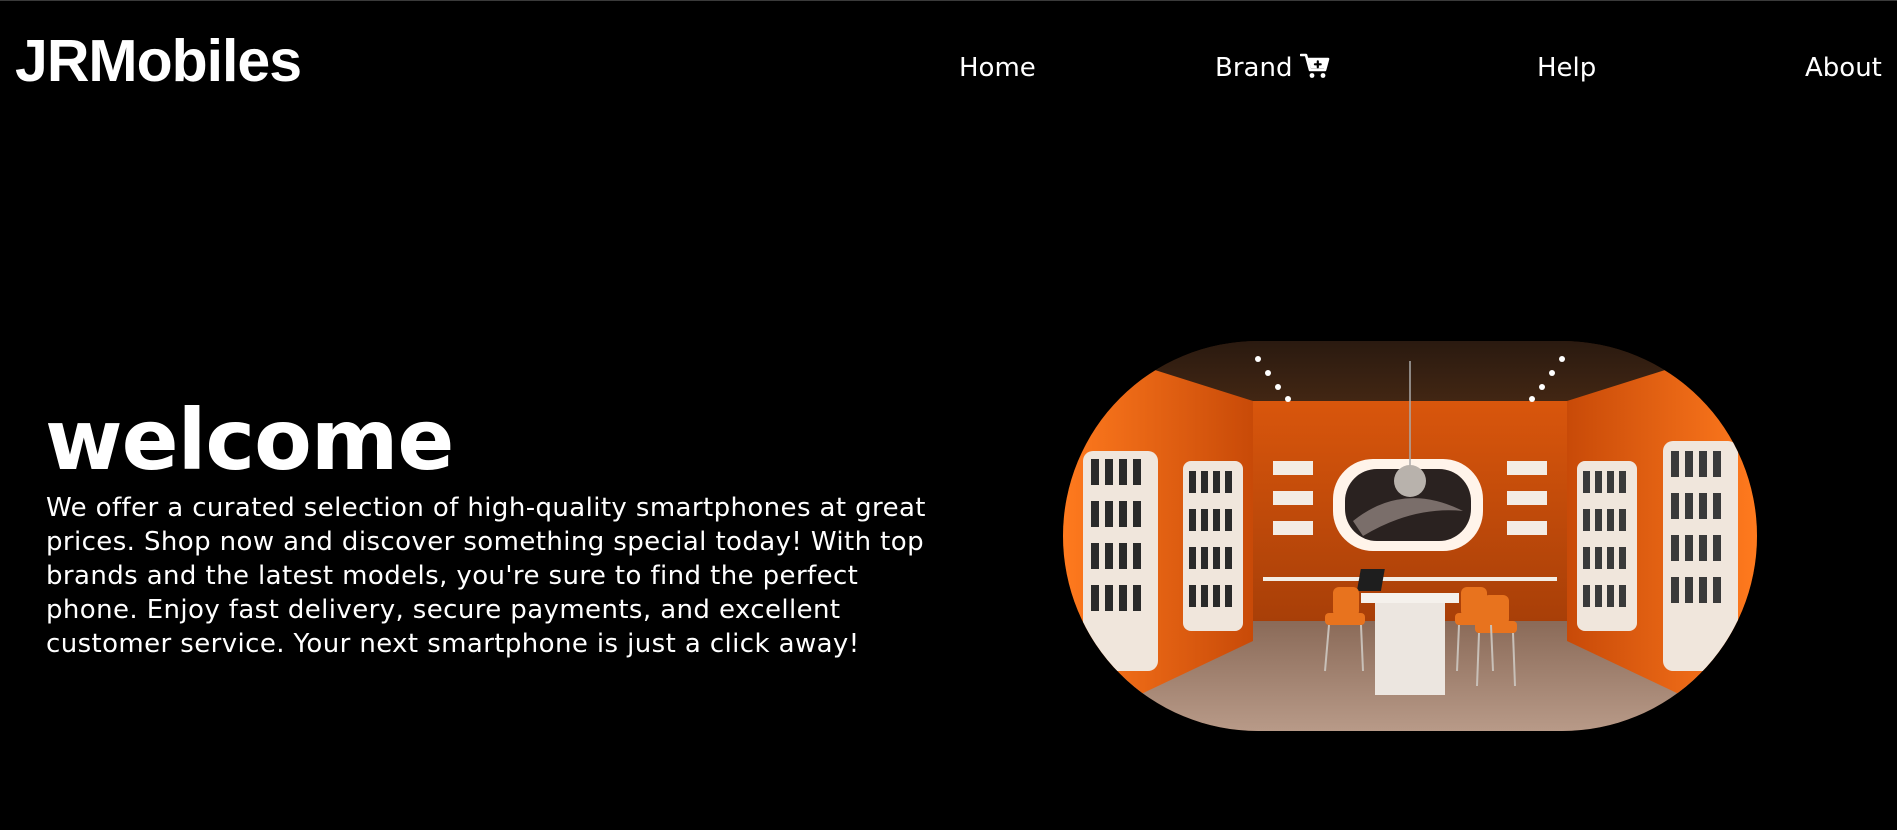 This screenshot has width=1897, height=830. I want to click on nav-help-link: Help, so click(1566, 68).